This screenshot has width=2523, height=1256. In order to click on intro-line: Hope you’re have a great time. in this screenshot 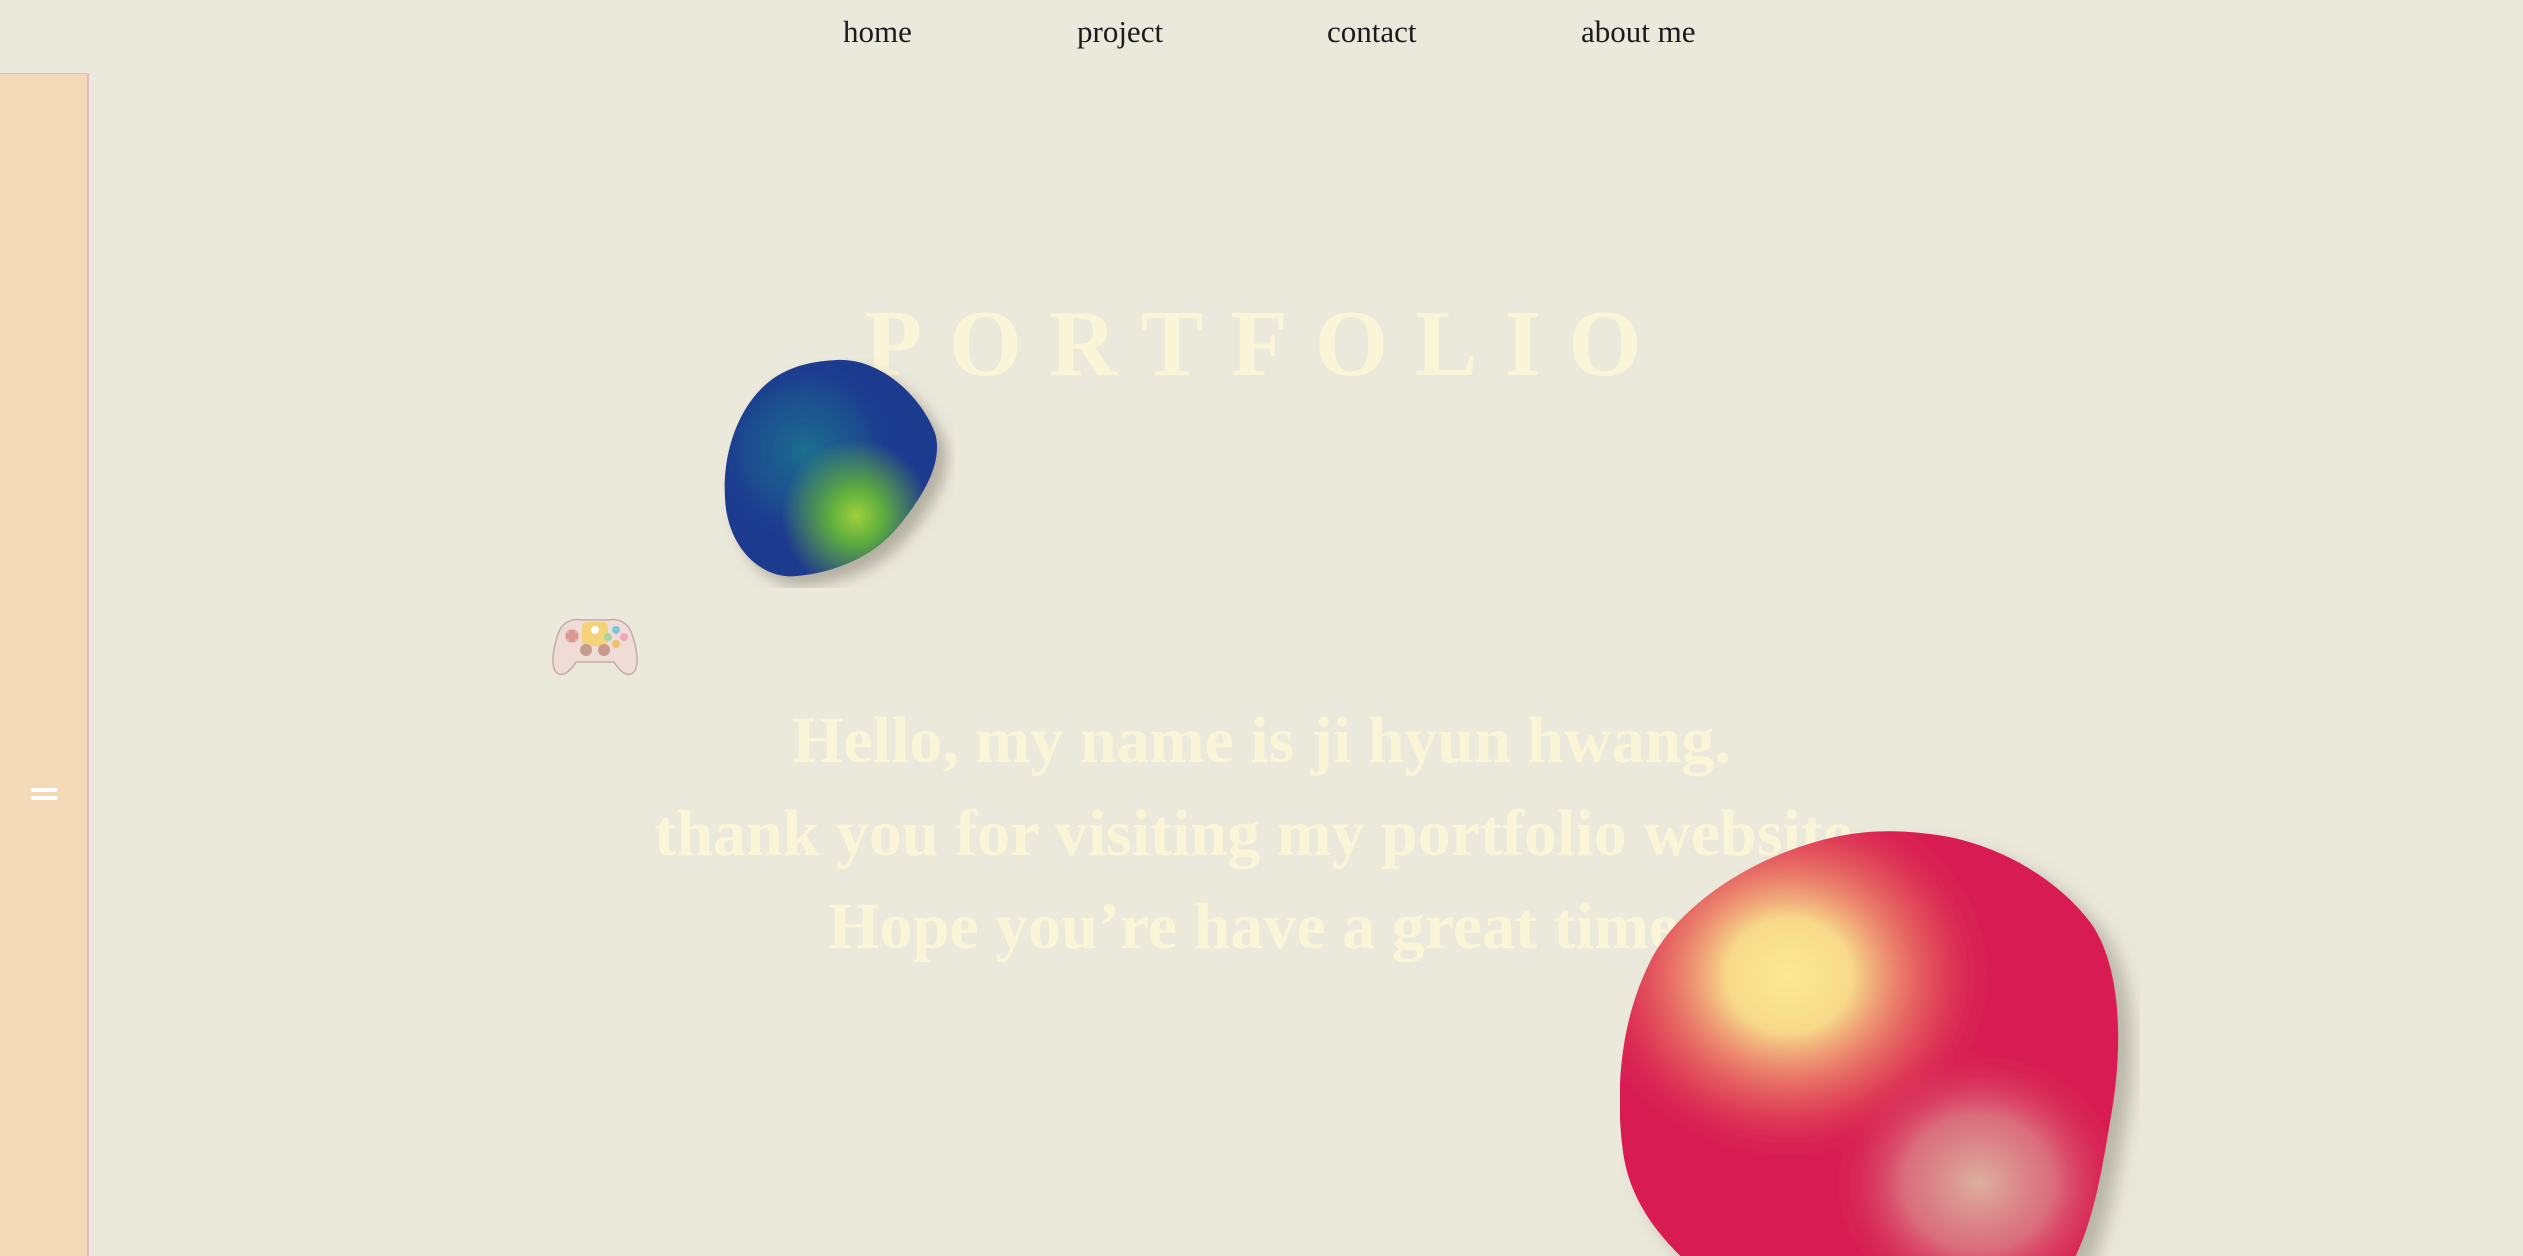, I will do `click(1261, 926)`.